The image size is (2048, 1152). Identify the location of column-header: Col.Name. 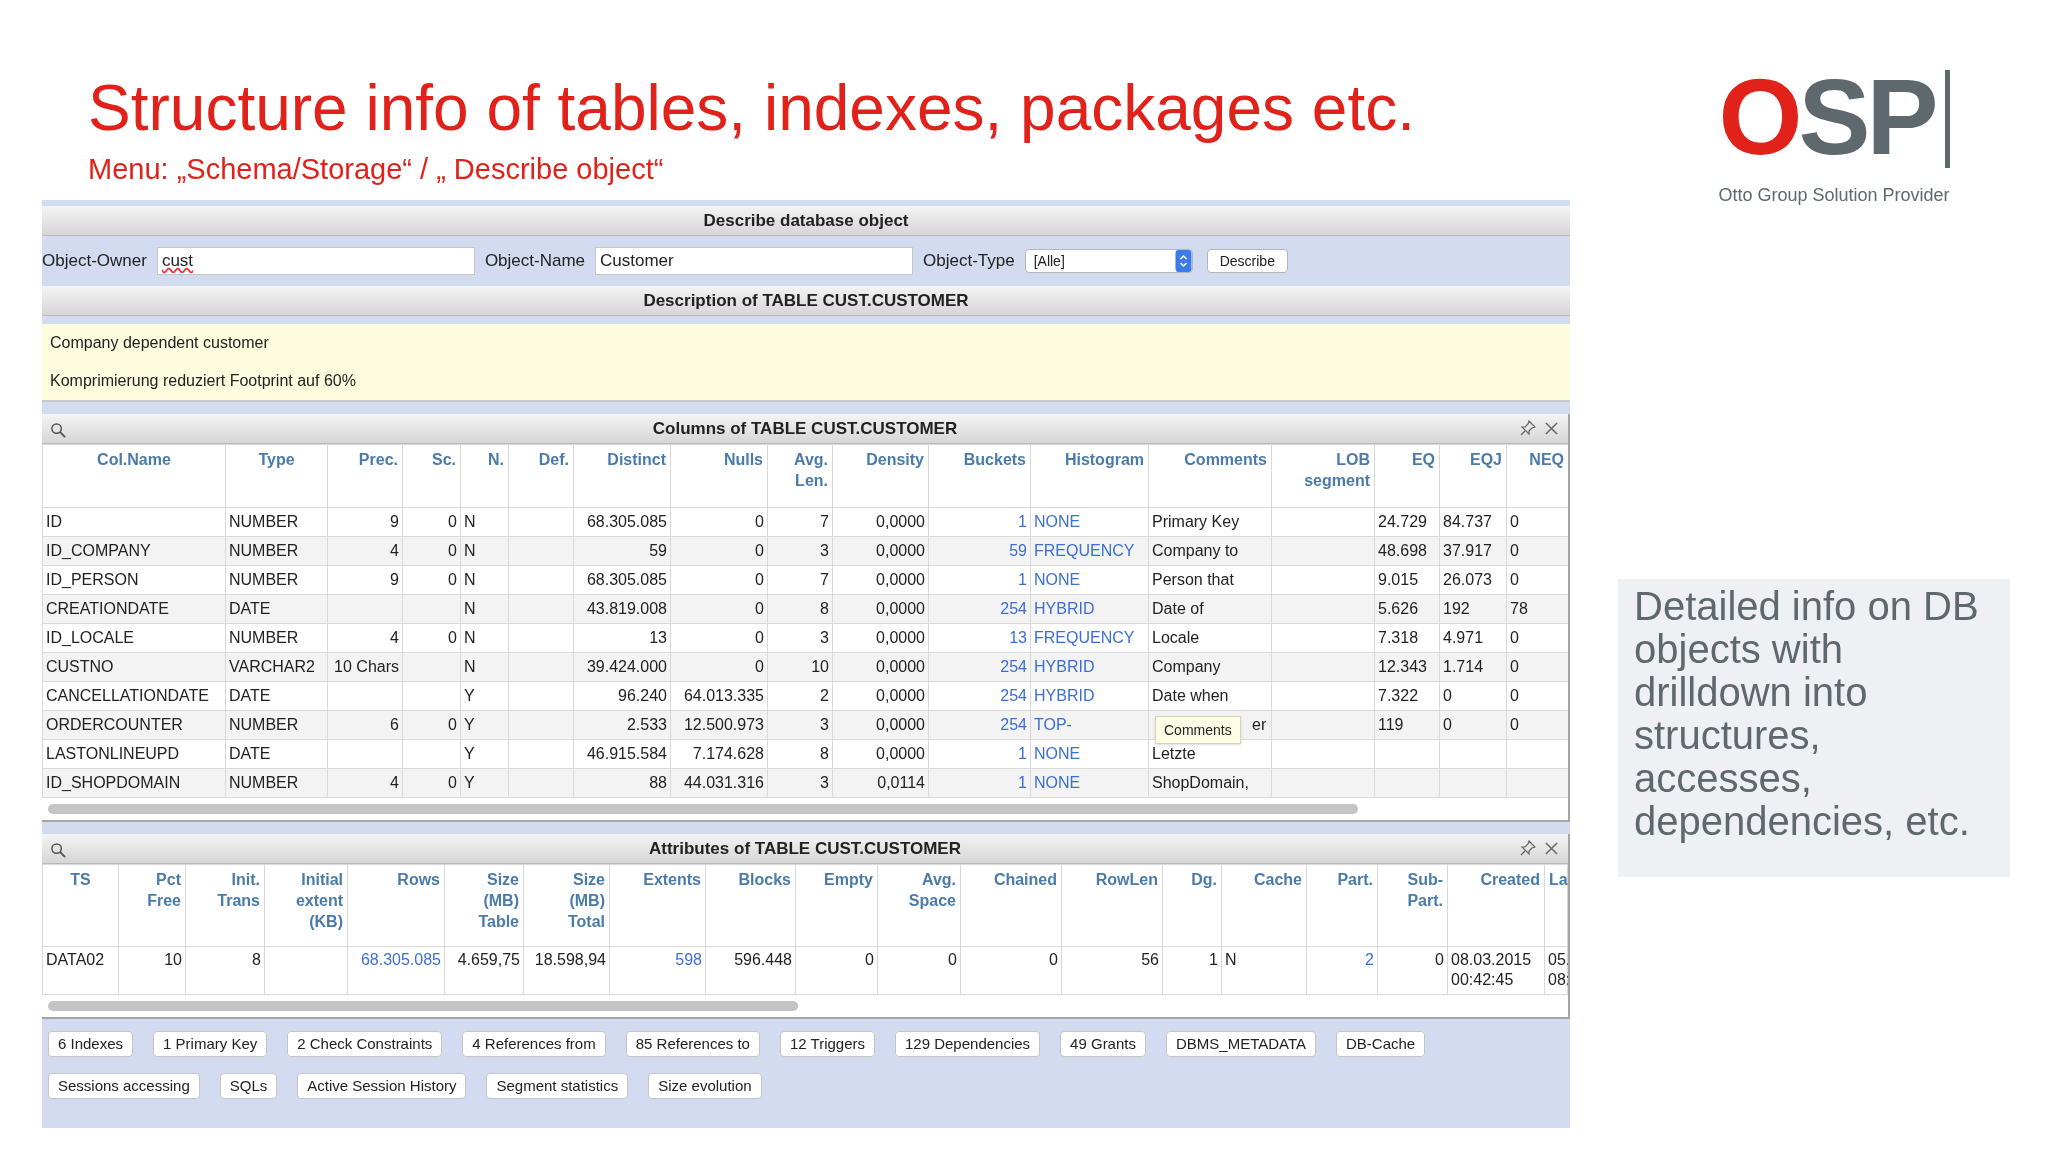
(134, 476).